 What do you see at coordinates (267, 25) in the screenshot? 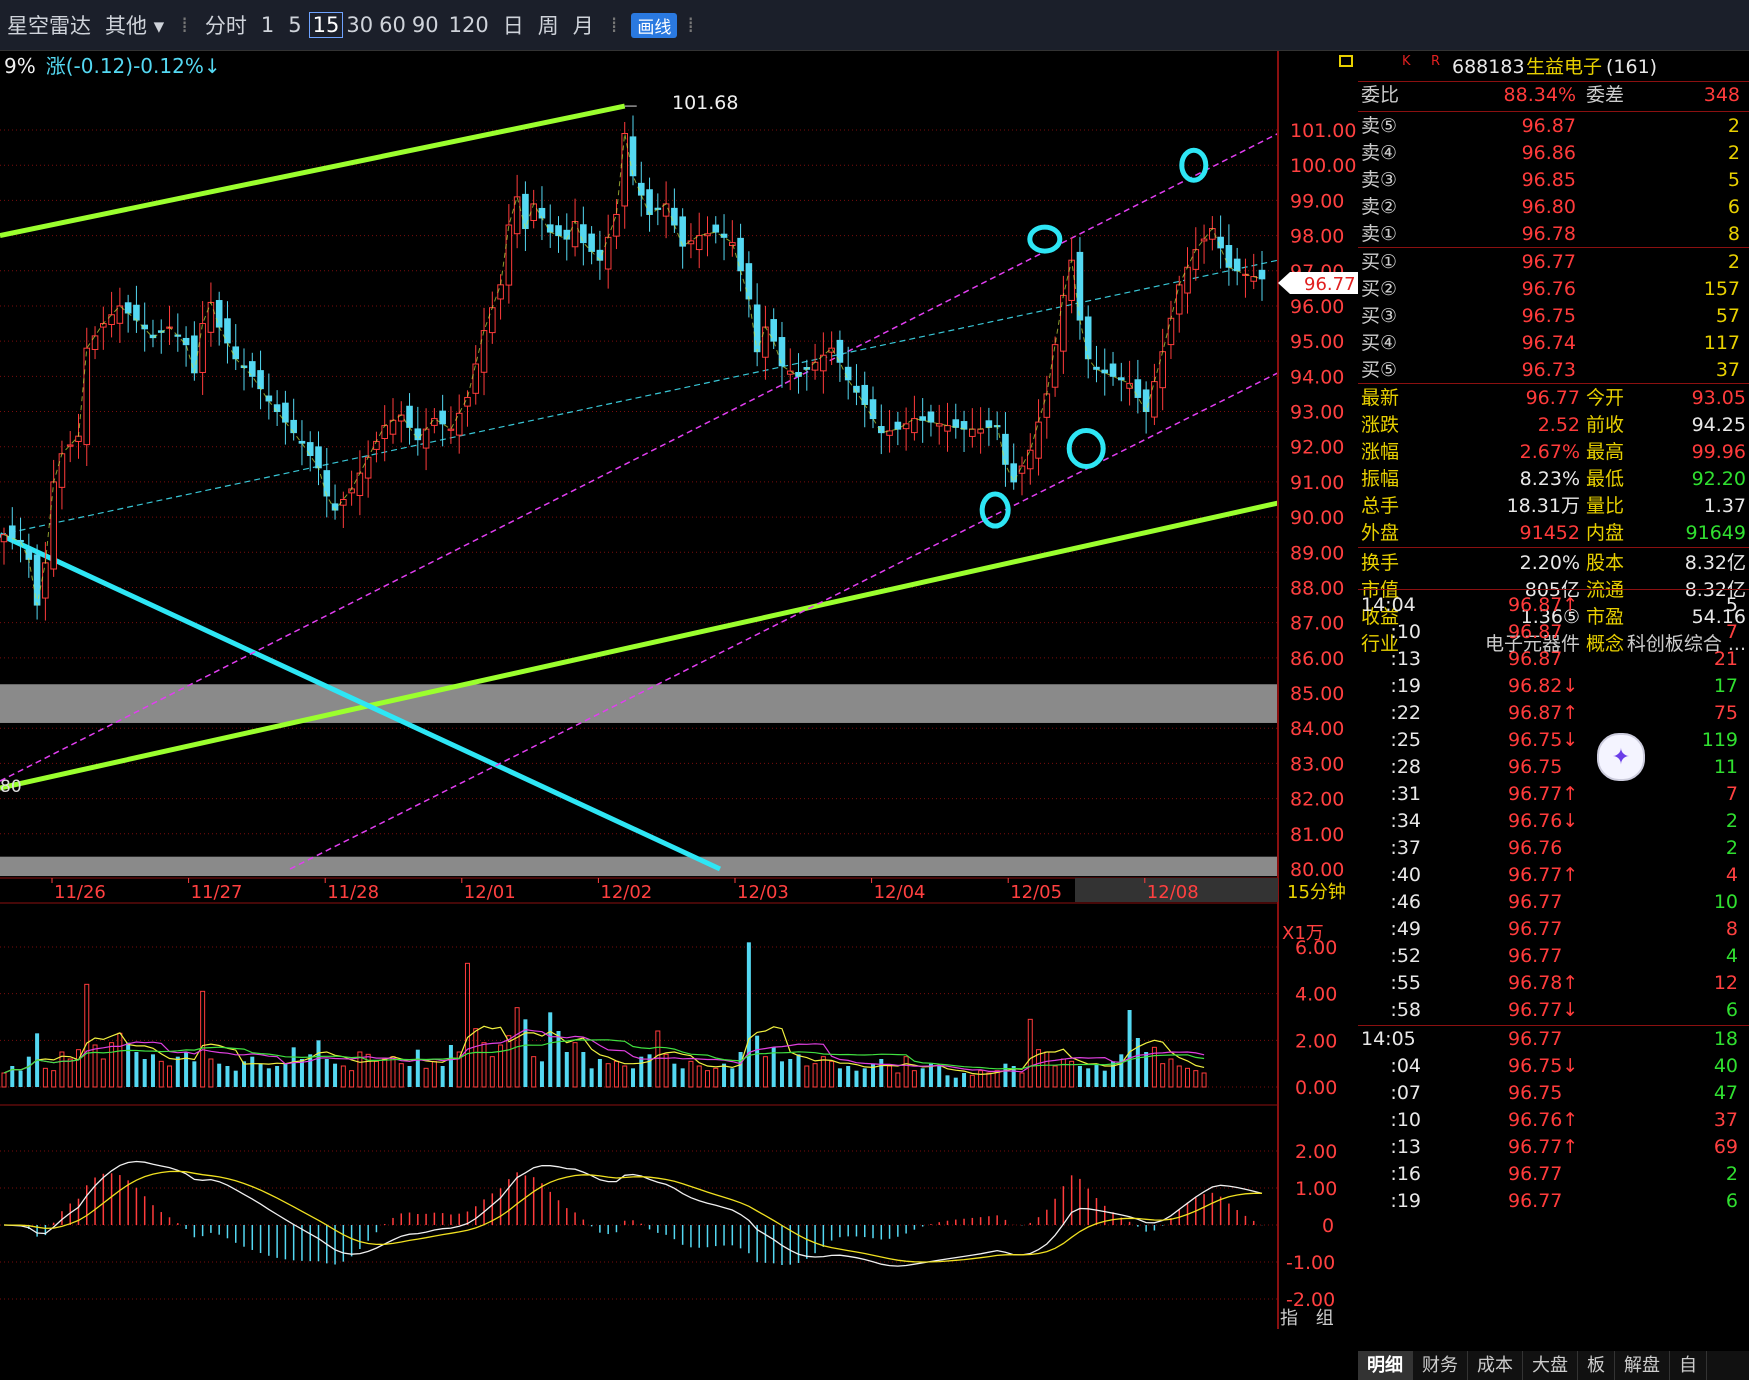
I see `period-tab: 1` at bounding box center [267, 25].